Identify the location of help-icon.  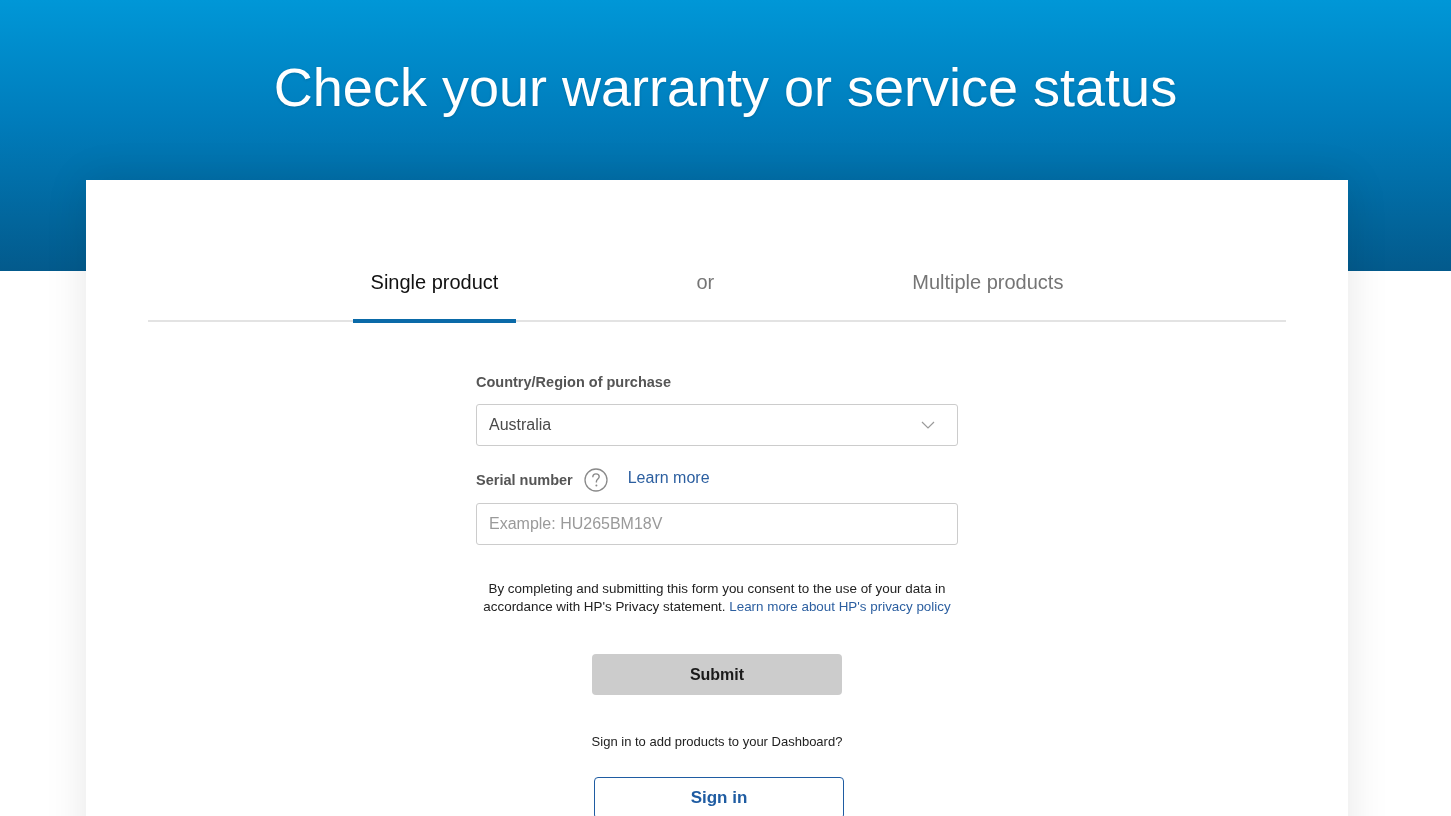
(595, 480).